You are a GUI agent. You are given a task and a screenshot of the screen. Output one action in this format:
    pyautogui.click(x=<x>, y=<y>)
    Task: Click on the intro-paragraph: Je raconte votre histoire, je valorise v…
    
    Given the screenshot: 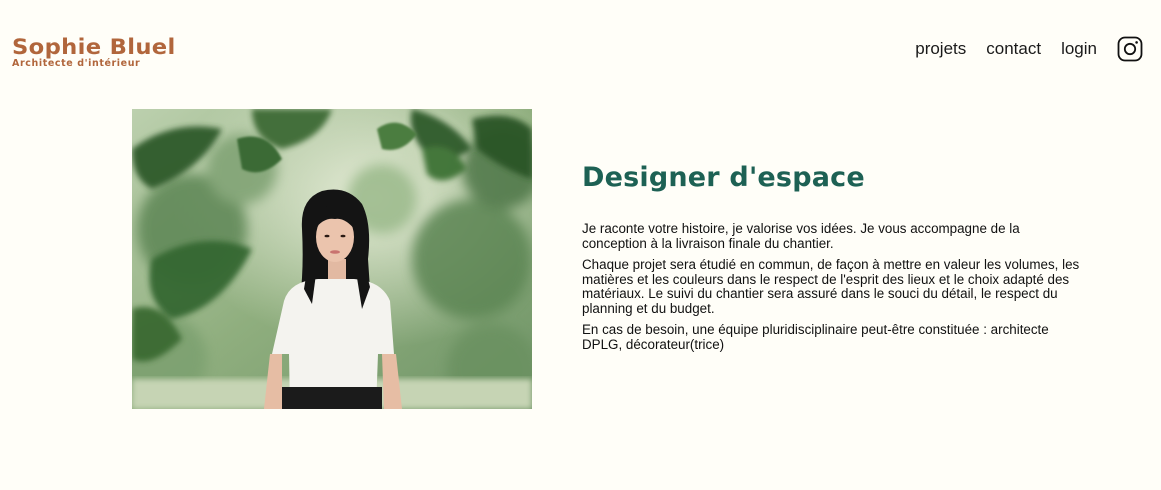 What is the action you would take?
    pyautogui.click(x=801, y=236)
    